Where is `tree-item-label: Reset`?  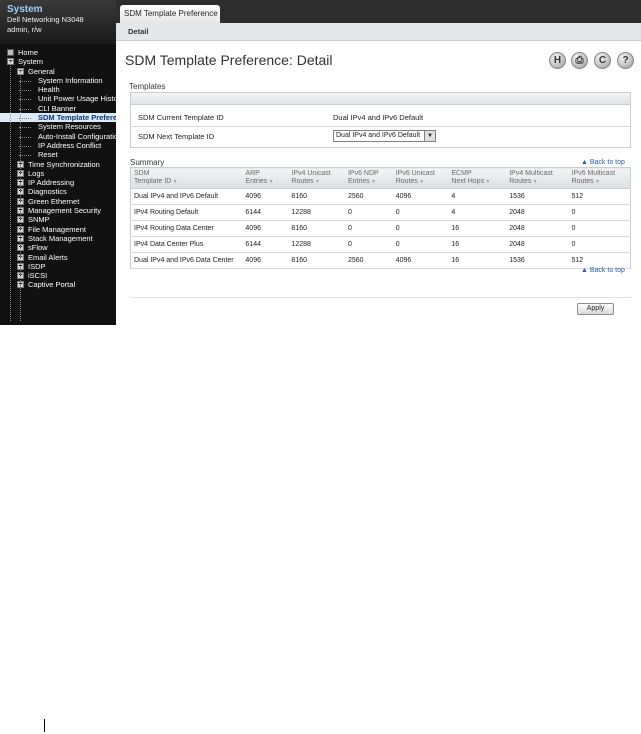
tree-item-label: Reset is located at coordinates (48, 155).